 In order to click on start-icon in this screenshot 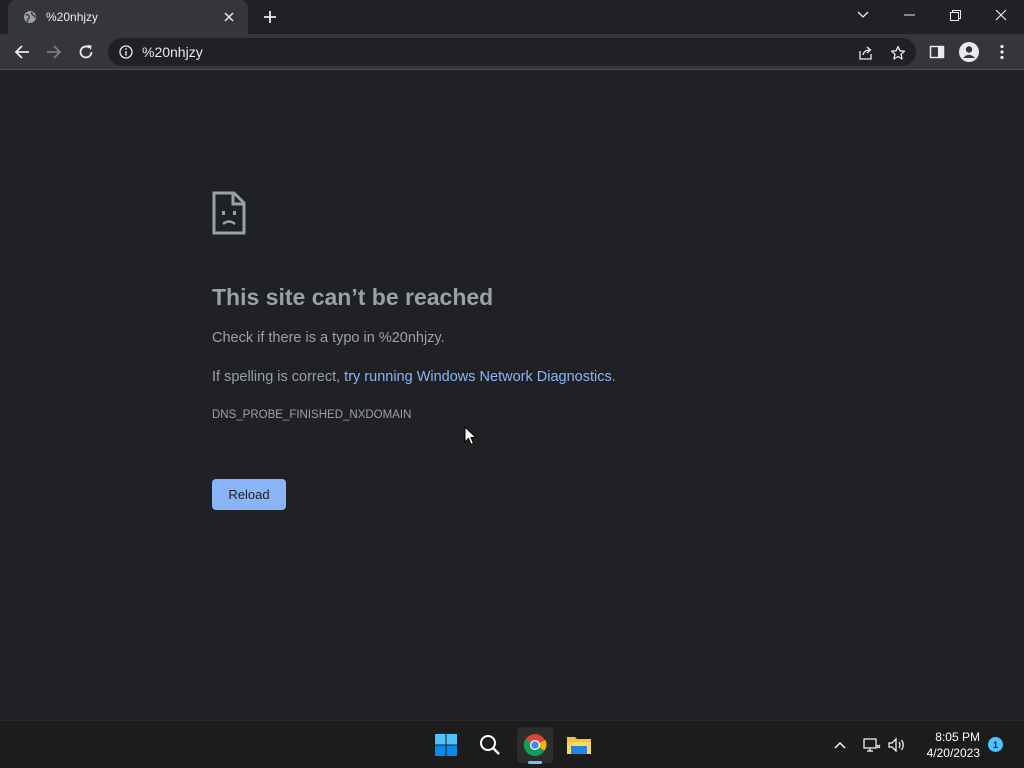, I will do `click(446, 745)`.